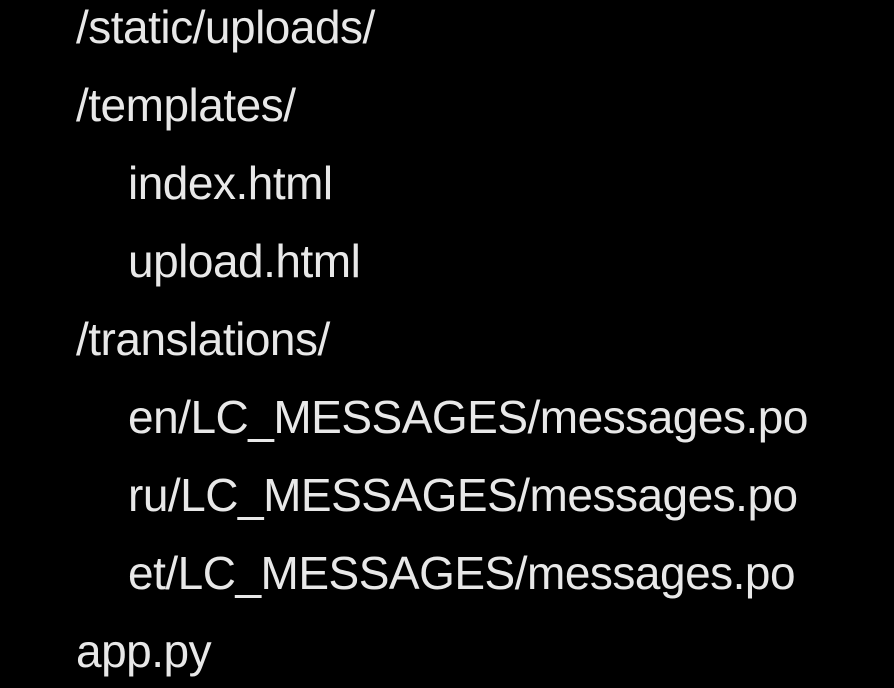 This screenshot has height=688, width=894. Describe the element at coordinates (144, 651) in the screenshot. I see `file-app-py: app.py` at that location.